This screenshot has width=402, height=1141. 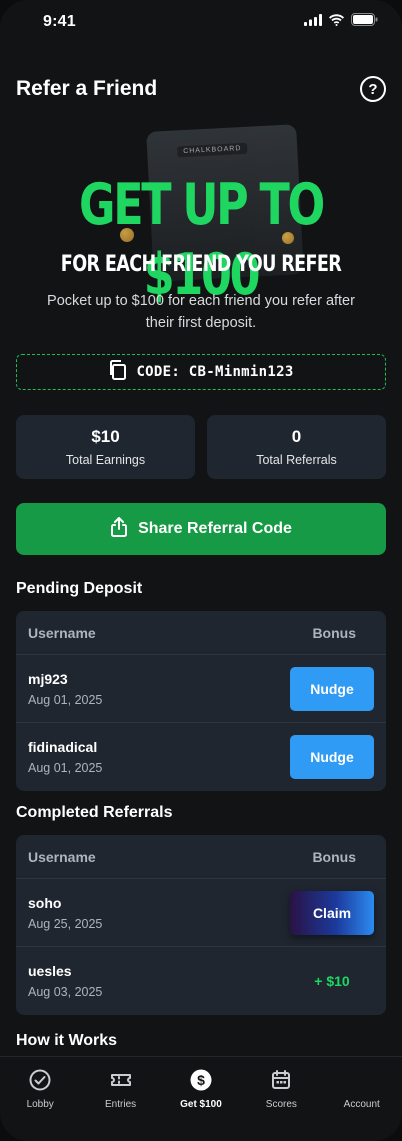 What do you see at coordinates (296, 436) in the screenshot?
I see `stat-value: 0` at bounding box center [296, 436].